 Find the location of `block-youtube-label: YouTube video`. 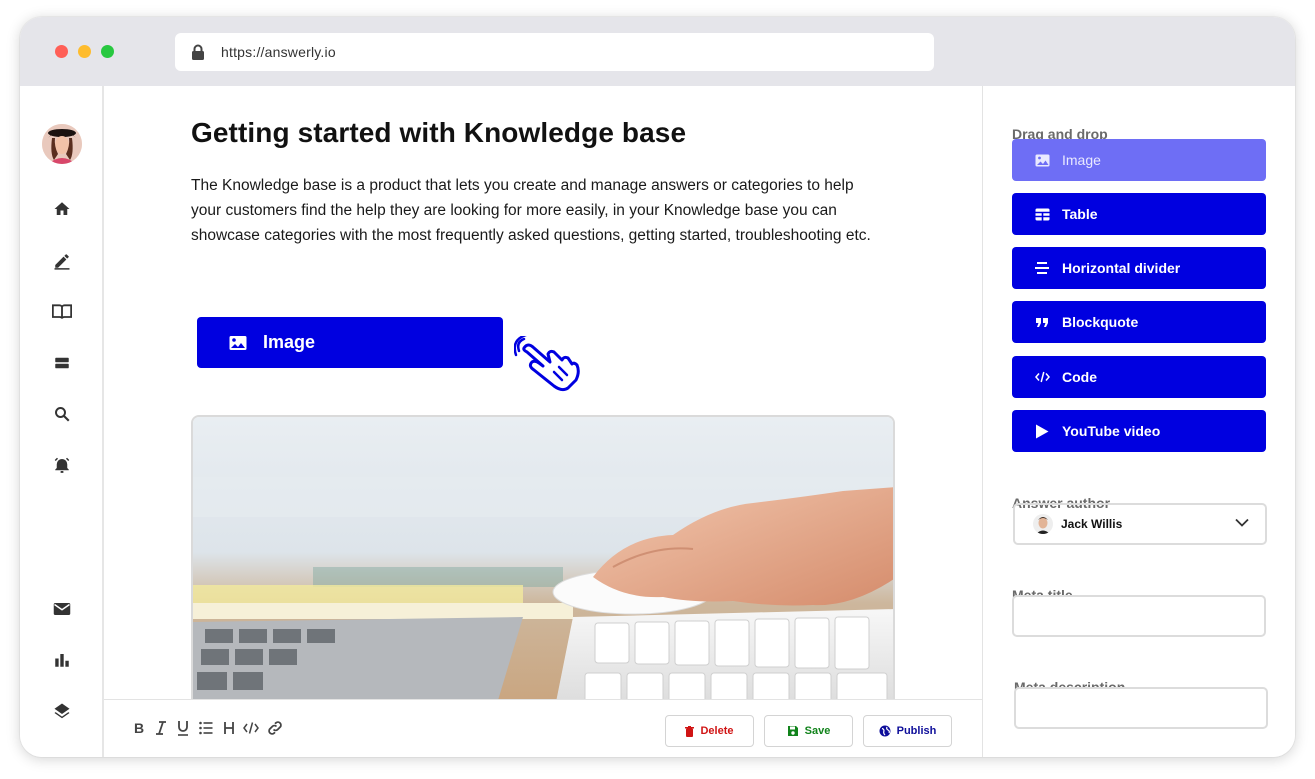

block-youtube-label: YouTube video is located at coordinates (1111, 431).